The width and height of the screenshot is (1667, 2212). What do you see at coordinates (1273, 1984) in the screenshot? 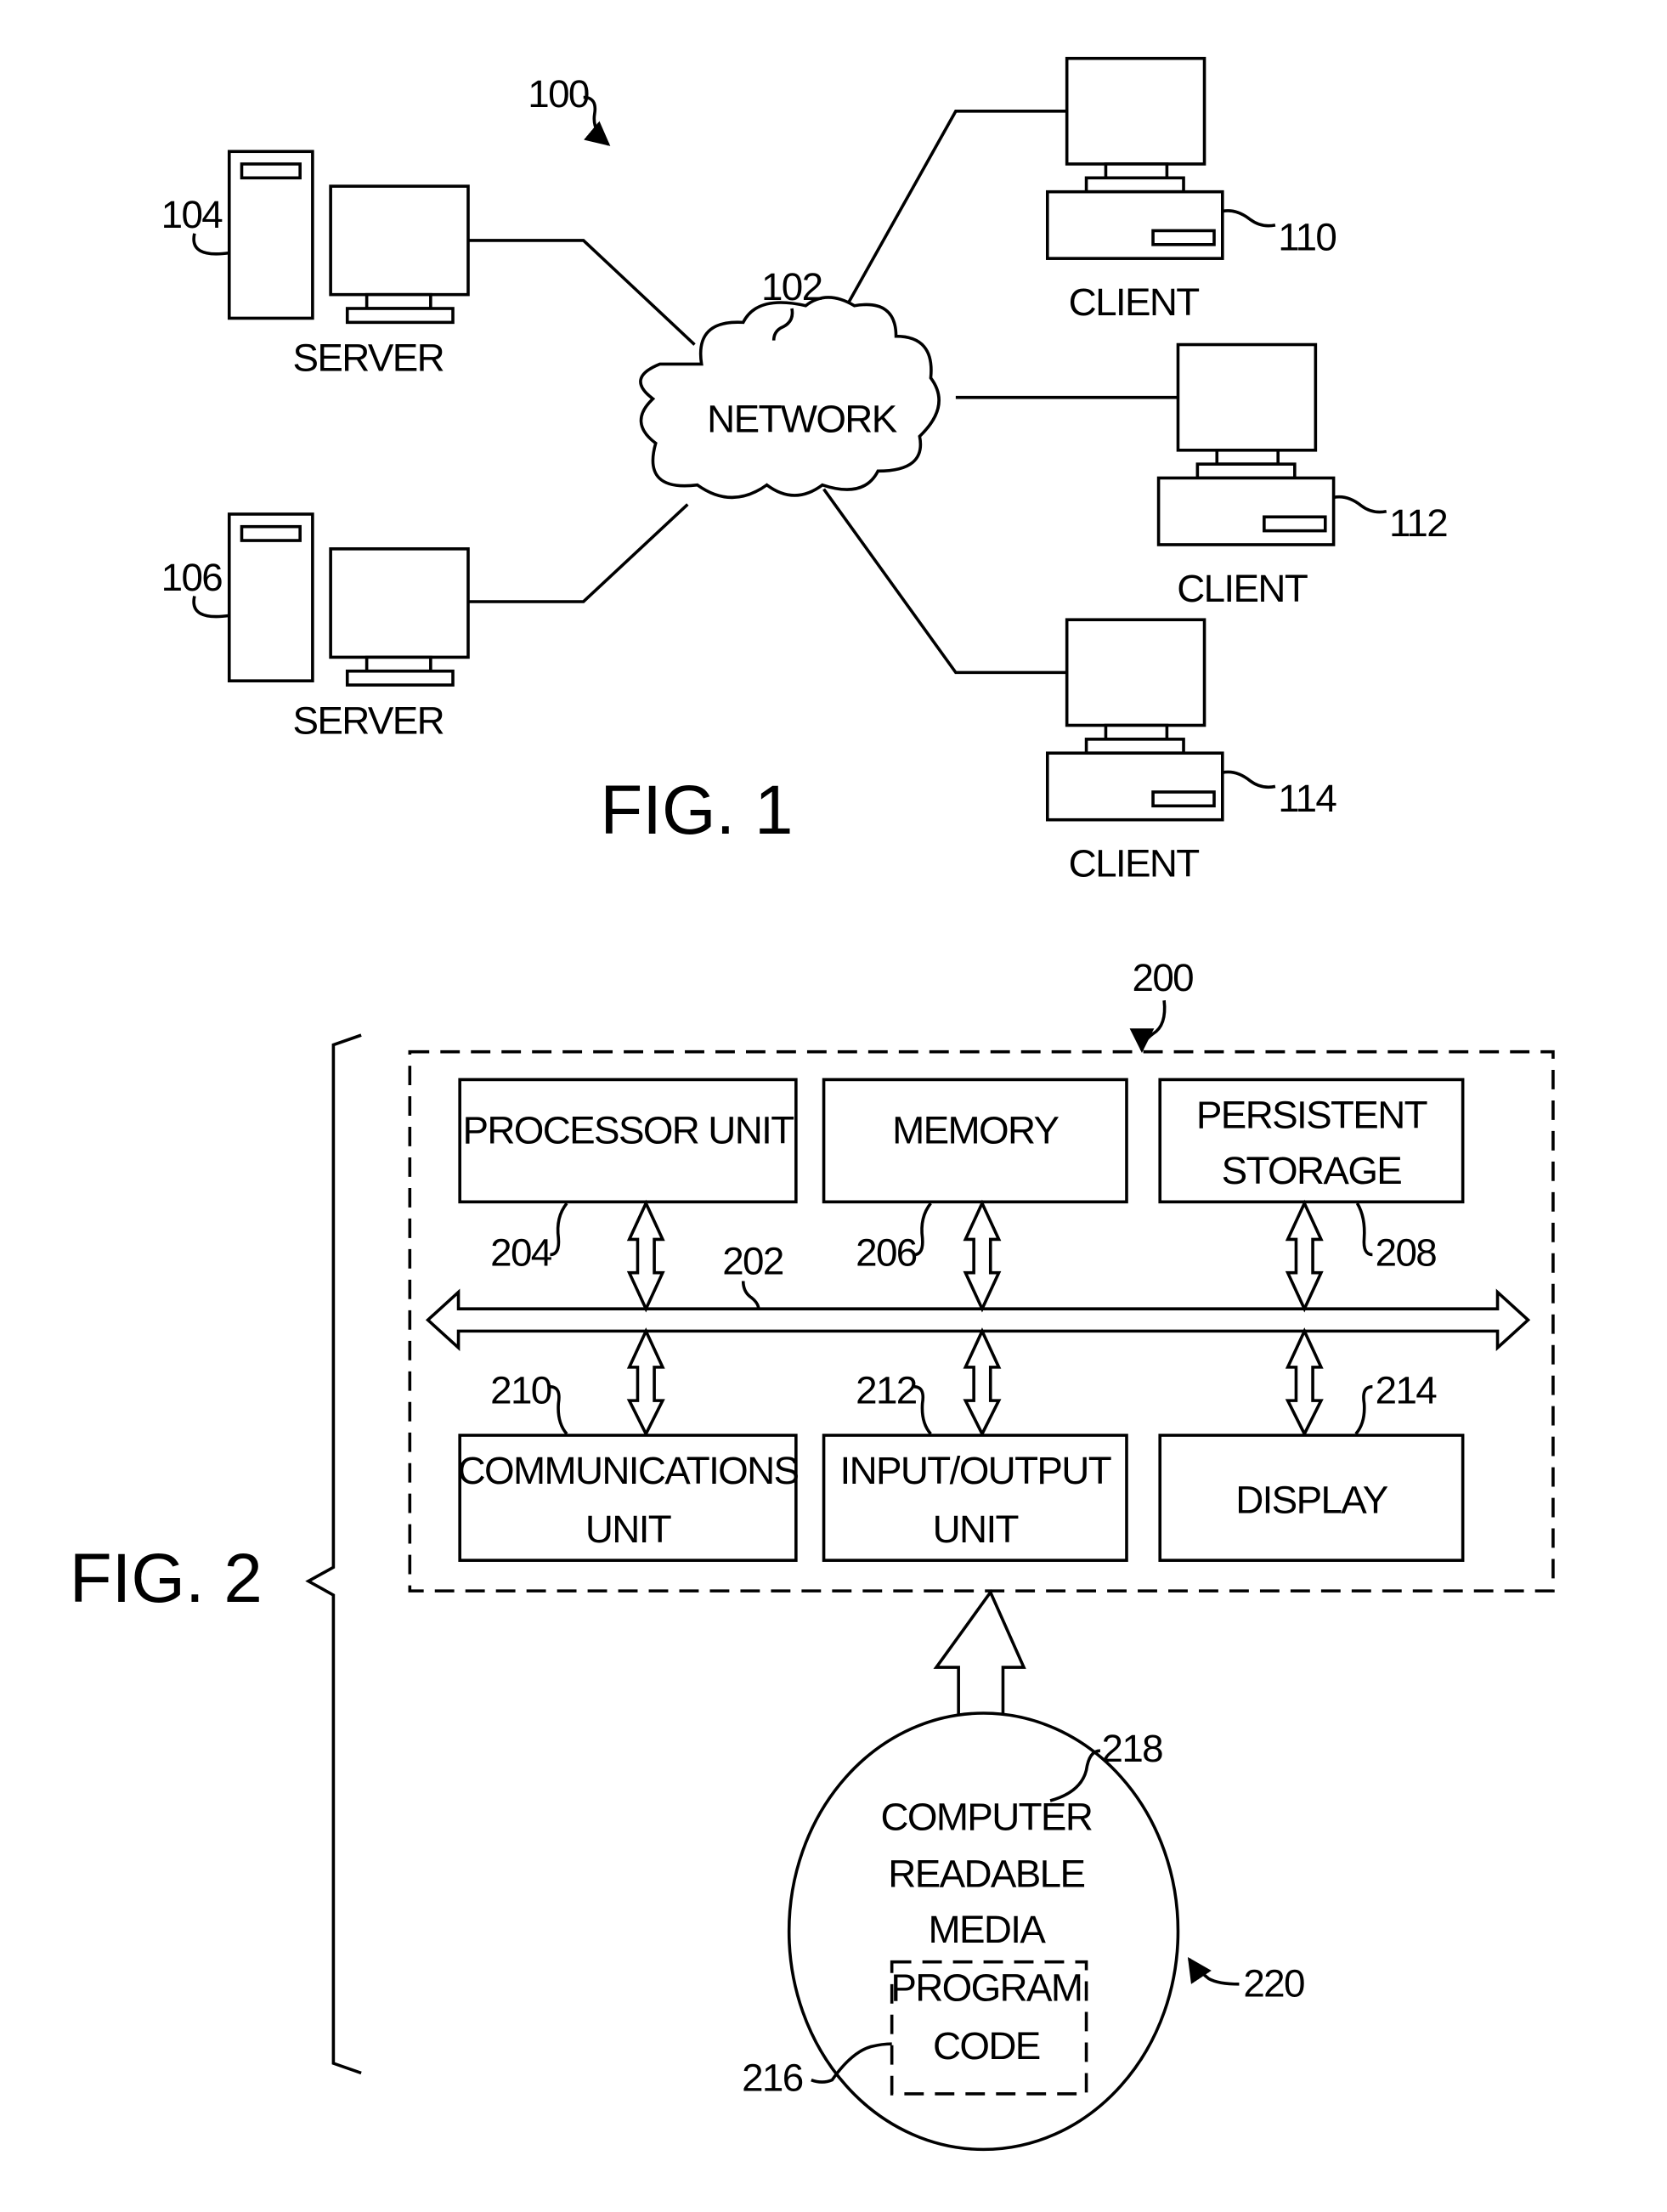
I see `ref-220: 220` at bounding box center [1273, 1984].